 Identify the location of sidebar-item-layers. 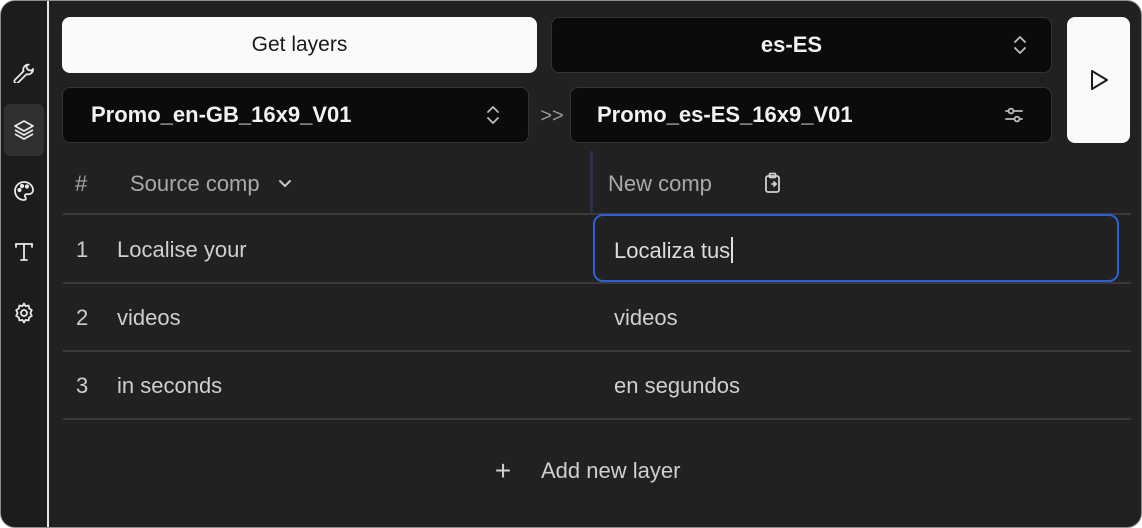
(24, 130).